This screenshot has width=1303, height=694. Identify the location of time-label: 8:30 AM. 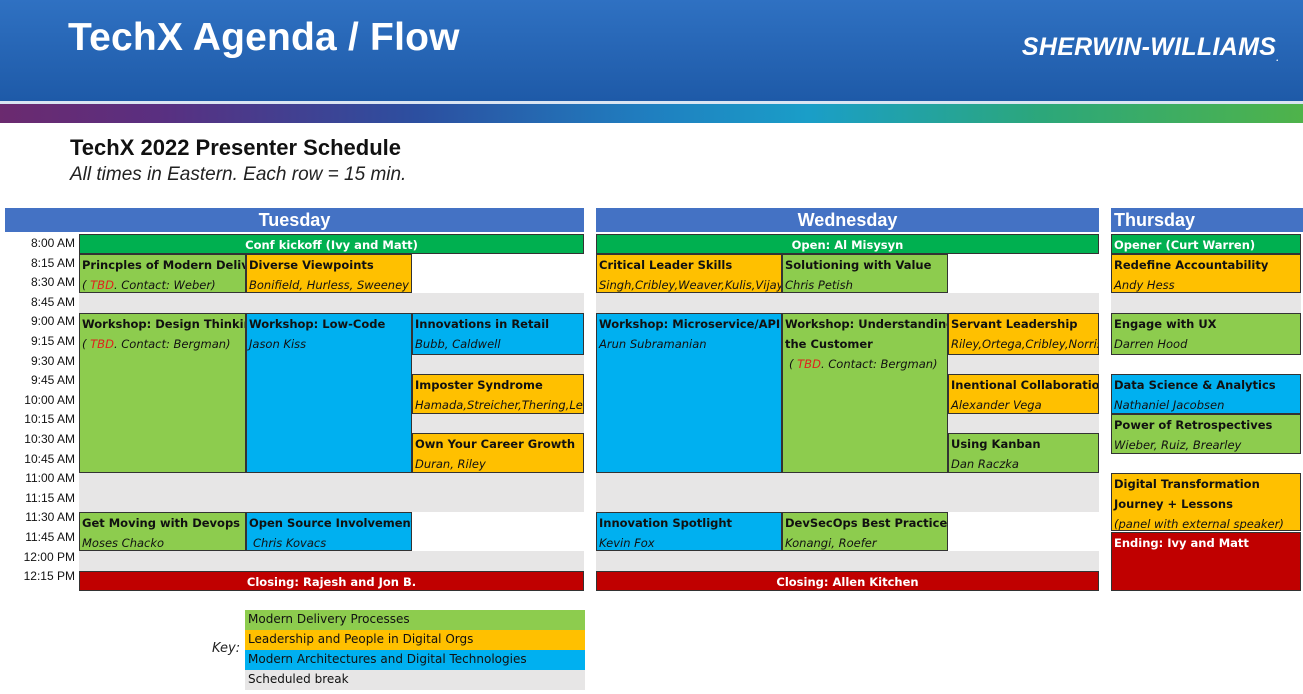
(52, 282).